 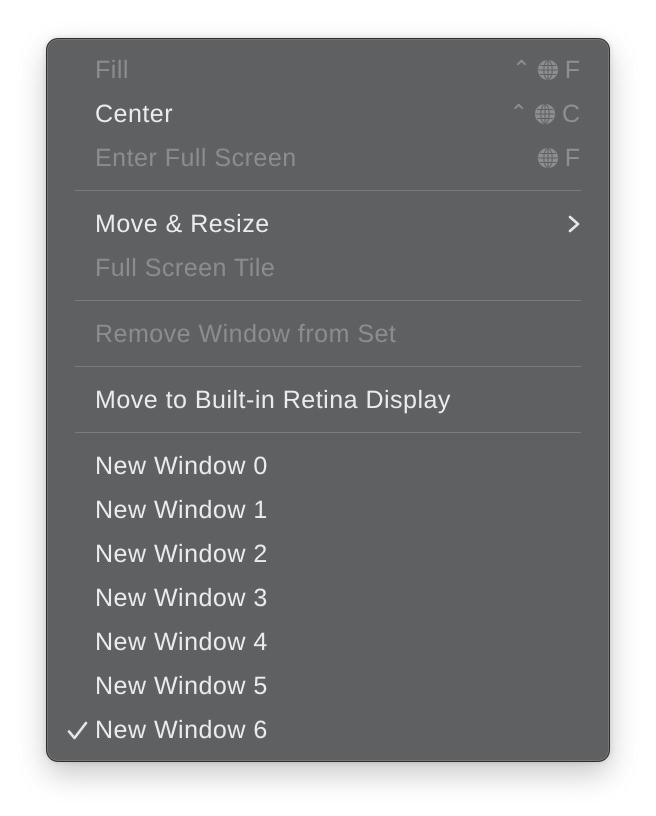 What do you see at coordinates (574, 224) in the screenshot?
I see `chevron-right-icon` at bounding box center [574, 224].